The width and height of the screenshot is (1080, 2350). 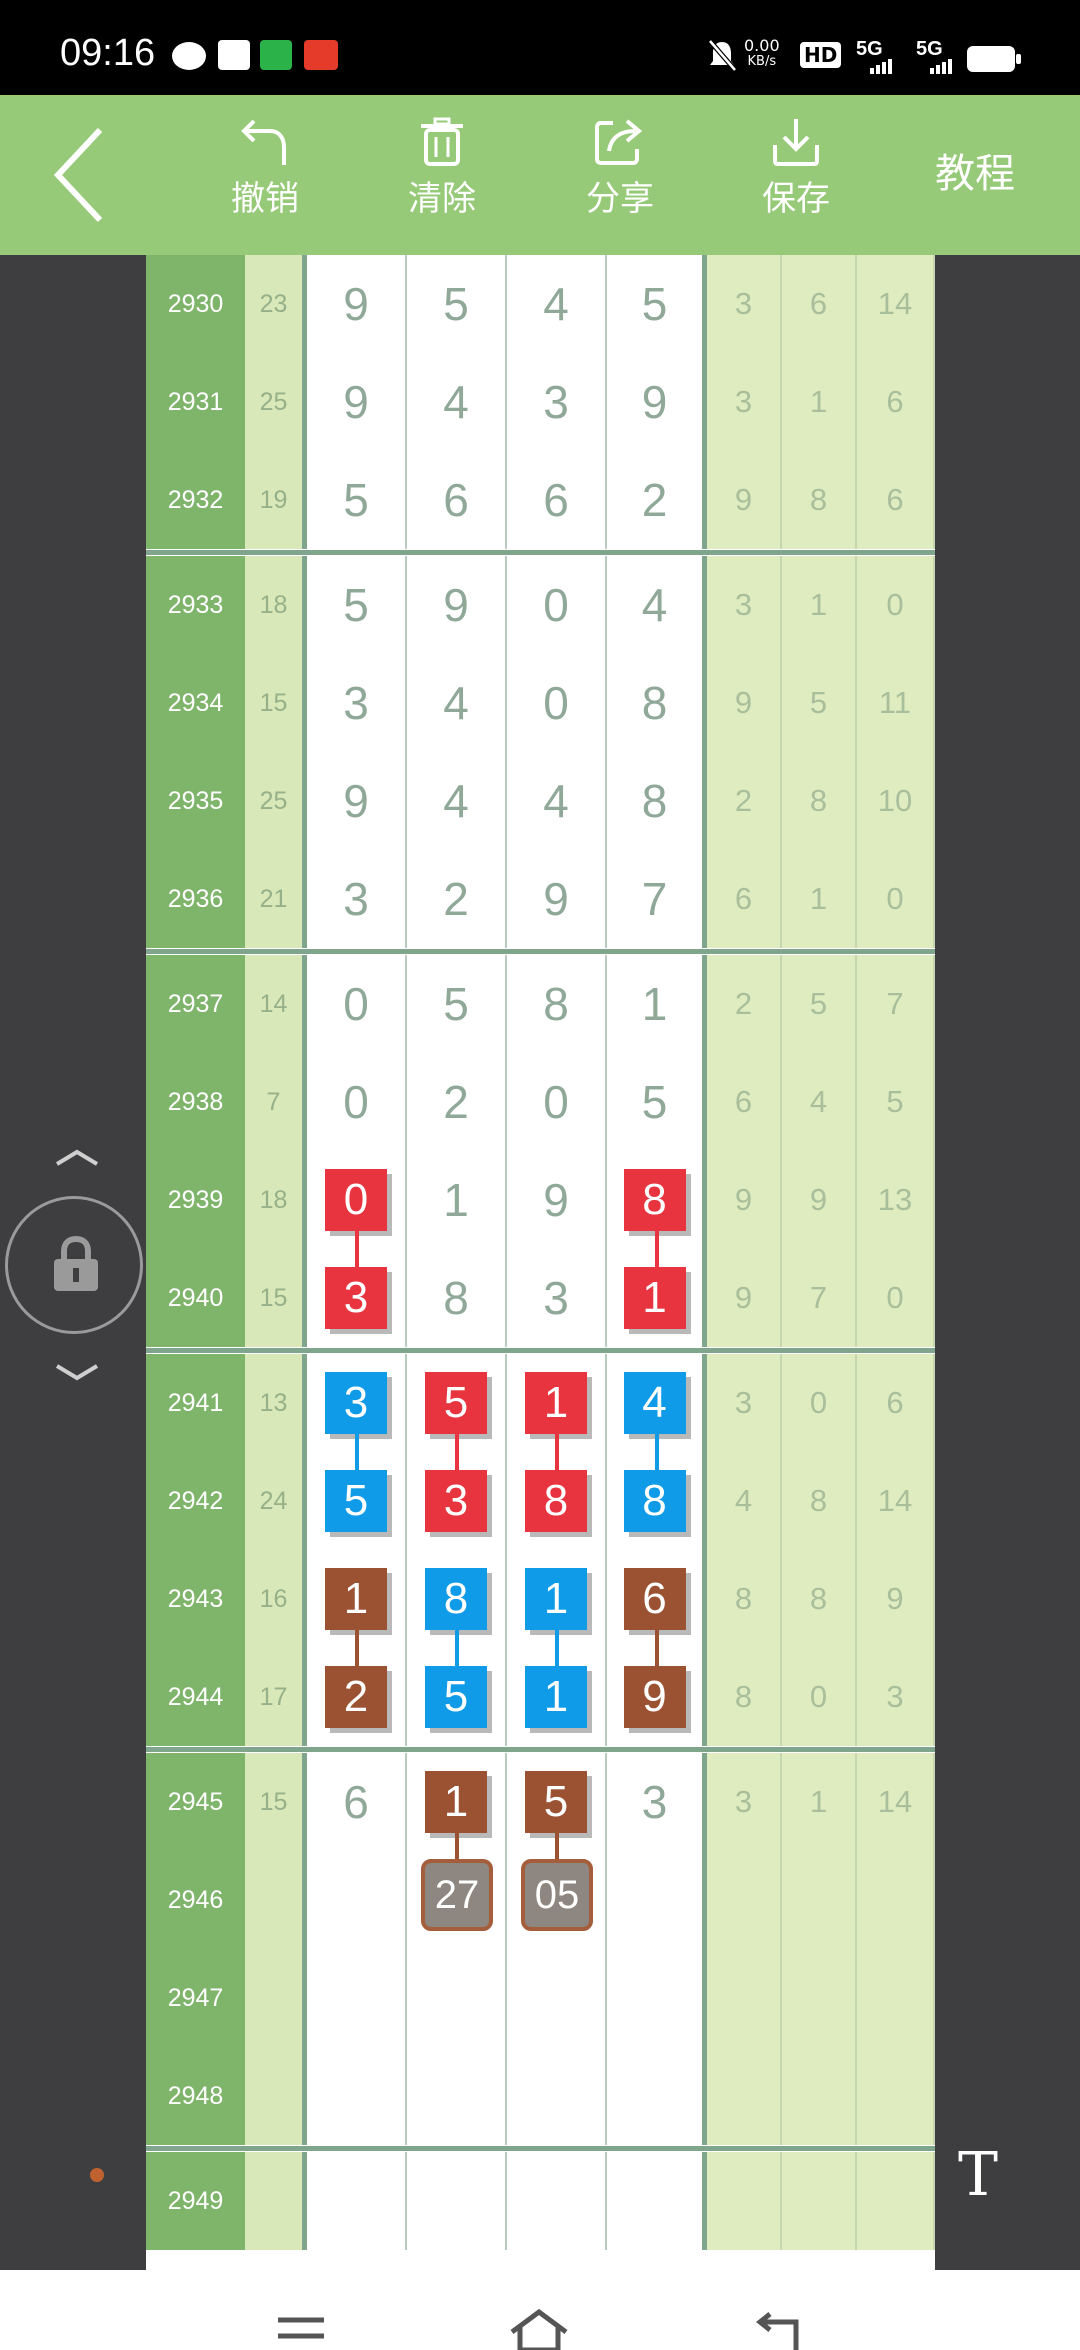 What do you see at coordinates (195, 2201) in the screenshot?
I see `row-id-cell: 2949` at bounding box center [195, 2201].